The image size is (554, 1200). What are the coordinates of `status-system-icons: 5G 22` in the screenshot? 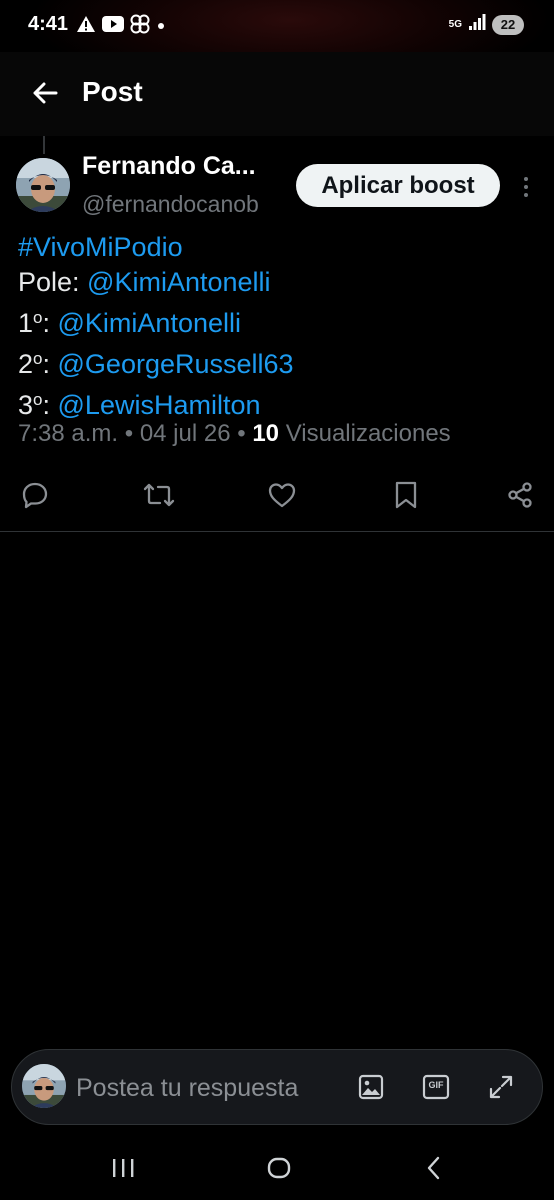 It's located at (486, 24).